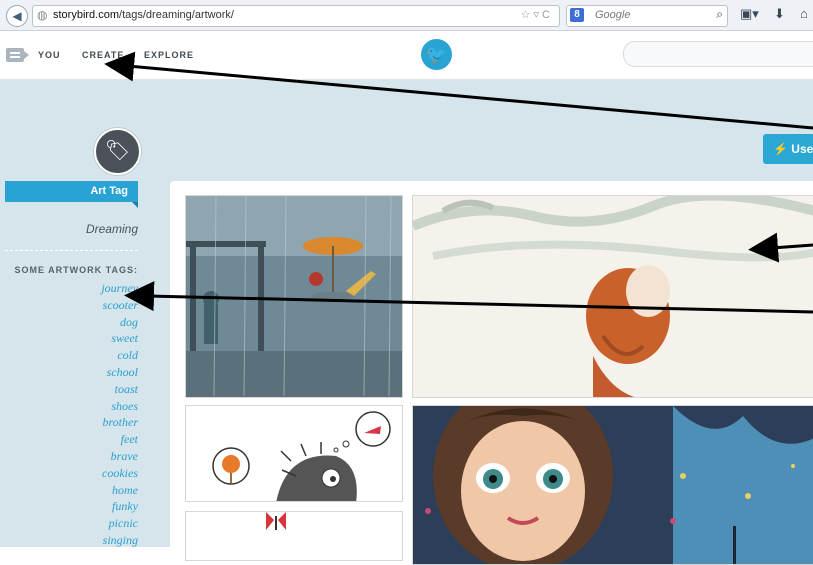 This screenshot has height=565, width=813. Describe the element at coordinates (802, 149) in the screenshot. I see `use-button-label: Use` at that location.